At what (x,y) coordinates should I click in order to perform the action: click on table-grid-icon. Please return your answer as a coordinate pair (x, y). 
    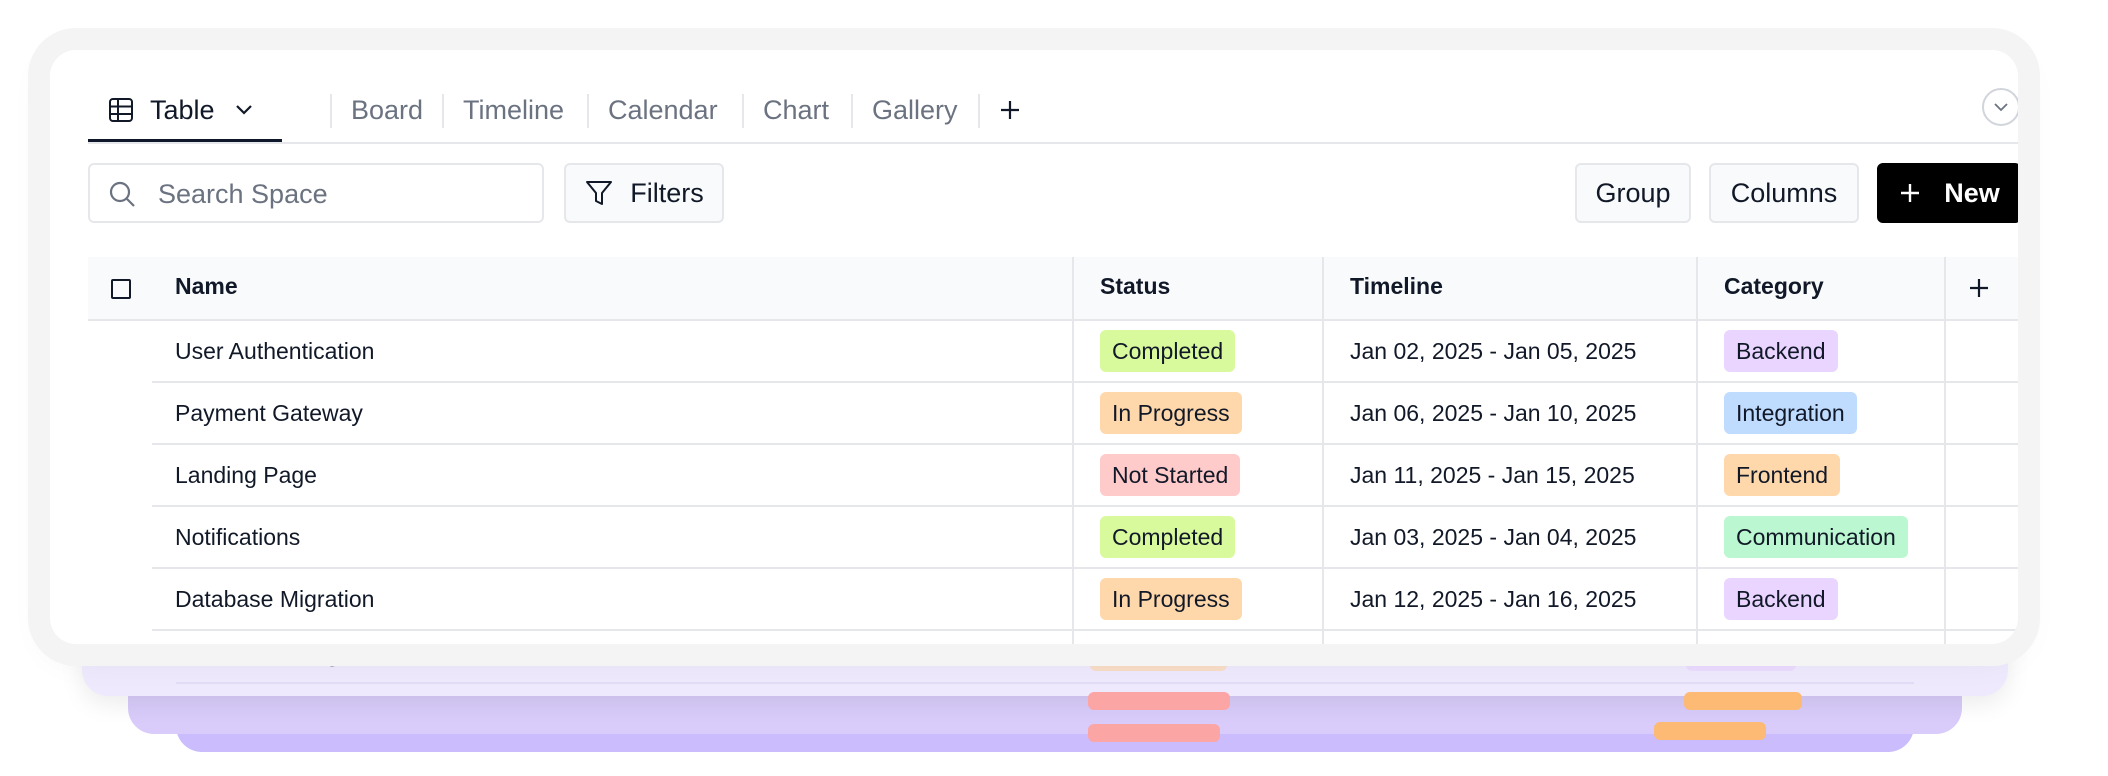
    Looking at the image, I should click on (121, 110).